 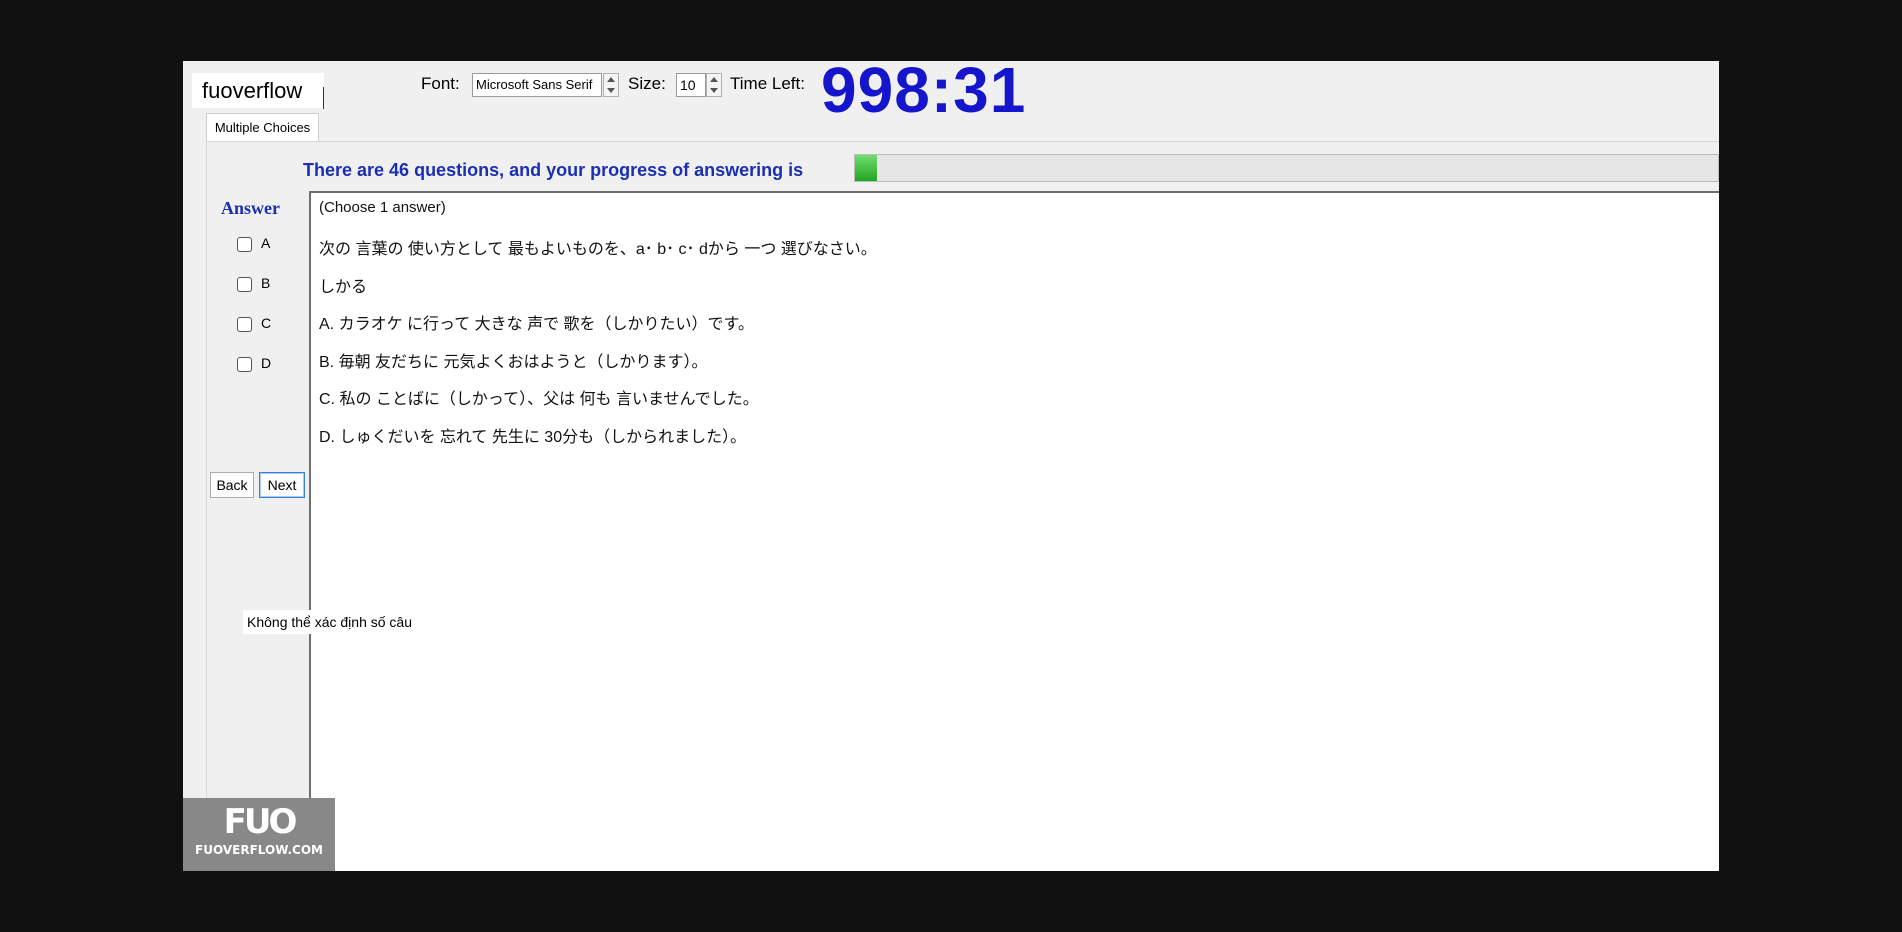 I want to click on watermark-logo: FUO FUOVERFLOW.COM, so click(x=259, y=834).